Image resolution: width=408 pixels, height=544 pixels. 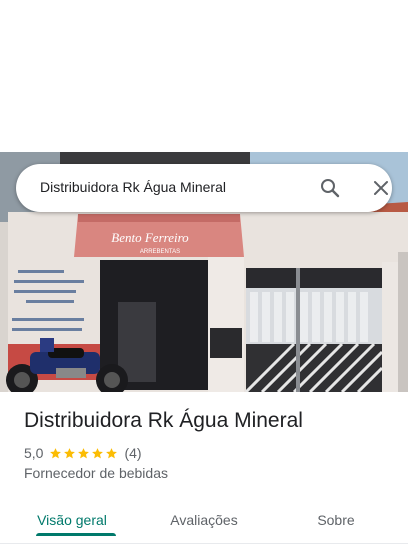 I want to click on rating-row: 5,0 (4), so click(x=83, y=453).